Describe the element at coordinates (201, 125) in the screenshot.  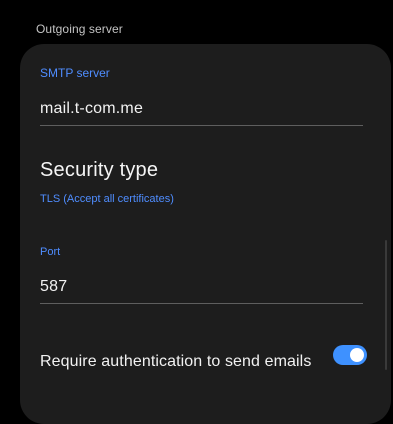
I see `smtp-server-underline` at that location.